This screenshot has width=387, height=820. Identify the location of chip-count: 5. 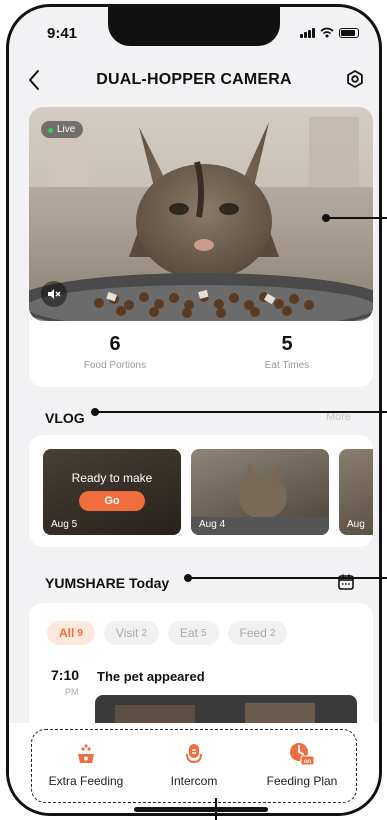
(203, 633).